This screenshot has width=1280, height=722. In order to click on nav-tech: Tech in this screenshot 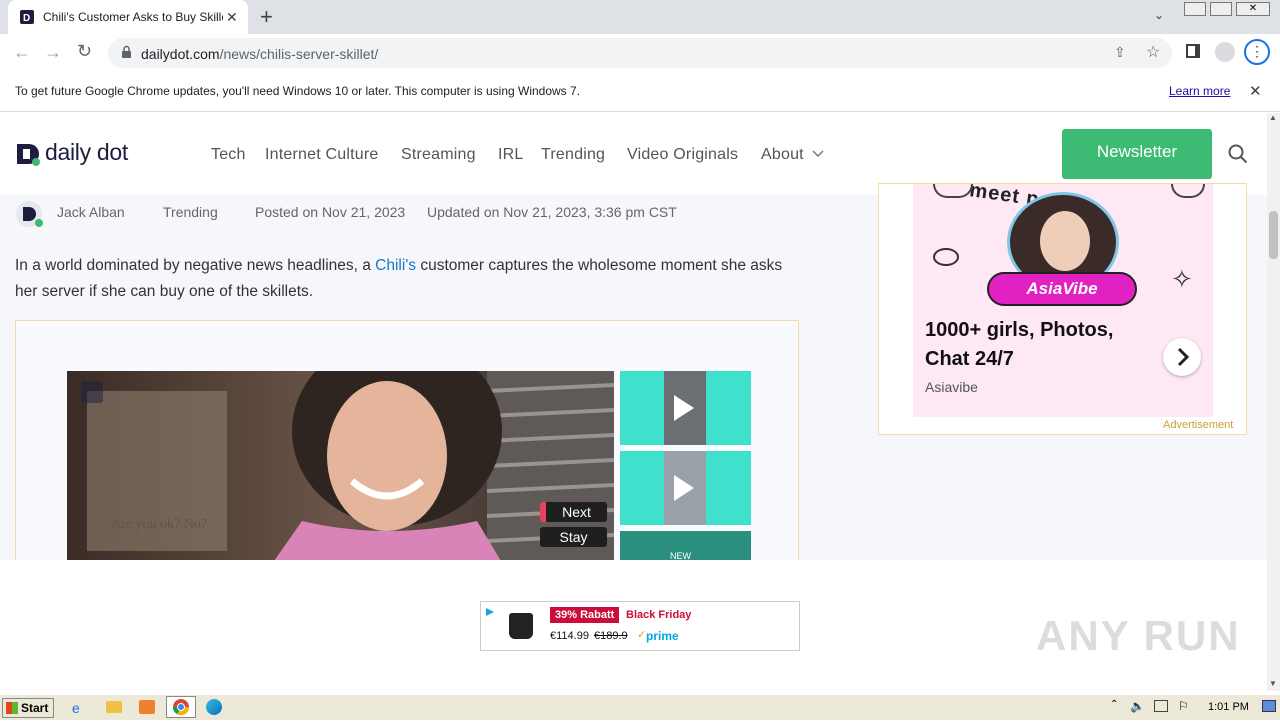, I will do `click(228, 155)`.